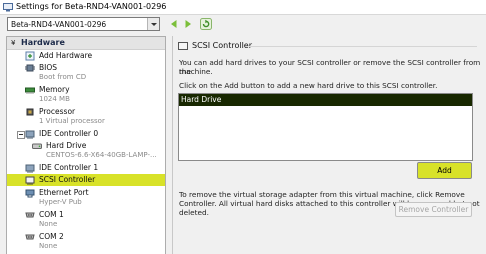 The height and width of the screenshot is (254, 486). Describe the element at coordinates (54, 99) in the screenshot. I see `sidebar-item-detail: 1024 MB` at that location.